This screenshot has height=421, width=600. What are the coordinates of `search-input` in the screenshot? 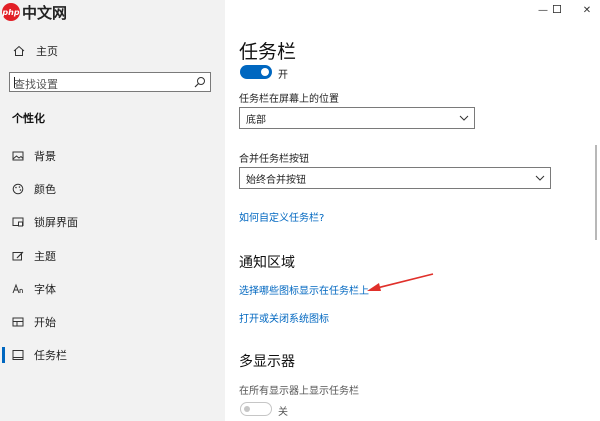 It's located at (100, 84).